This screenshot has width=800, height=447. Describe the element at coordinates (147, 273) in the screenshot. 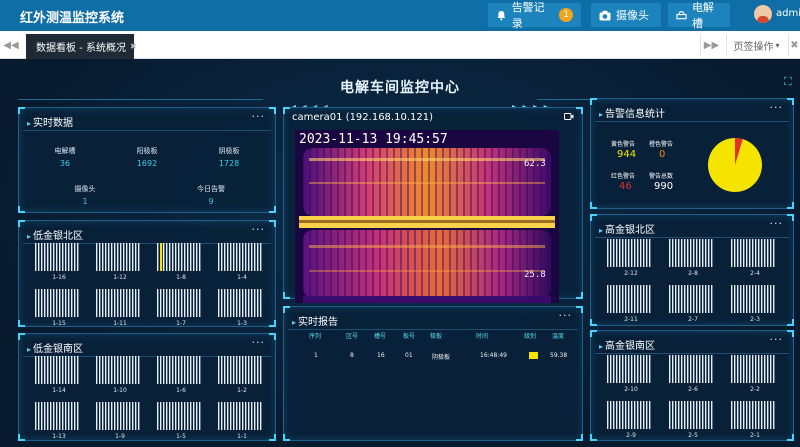

I see `low-north-zone-panel: 低金银北区 ··· 1-16 1-12 1-8 1-4 1-15 1-11 1-7 1-3` at that location.